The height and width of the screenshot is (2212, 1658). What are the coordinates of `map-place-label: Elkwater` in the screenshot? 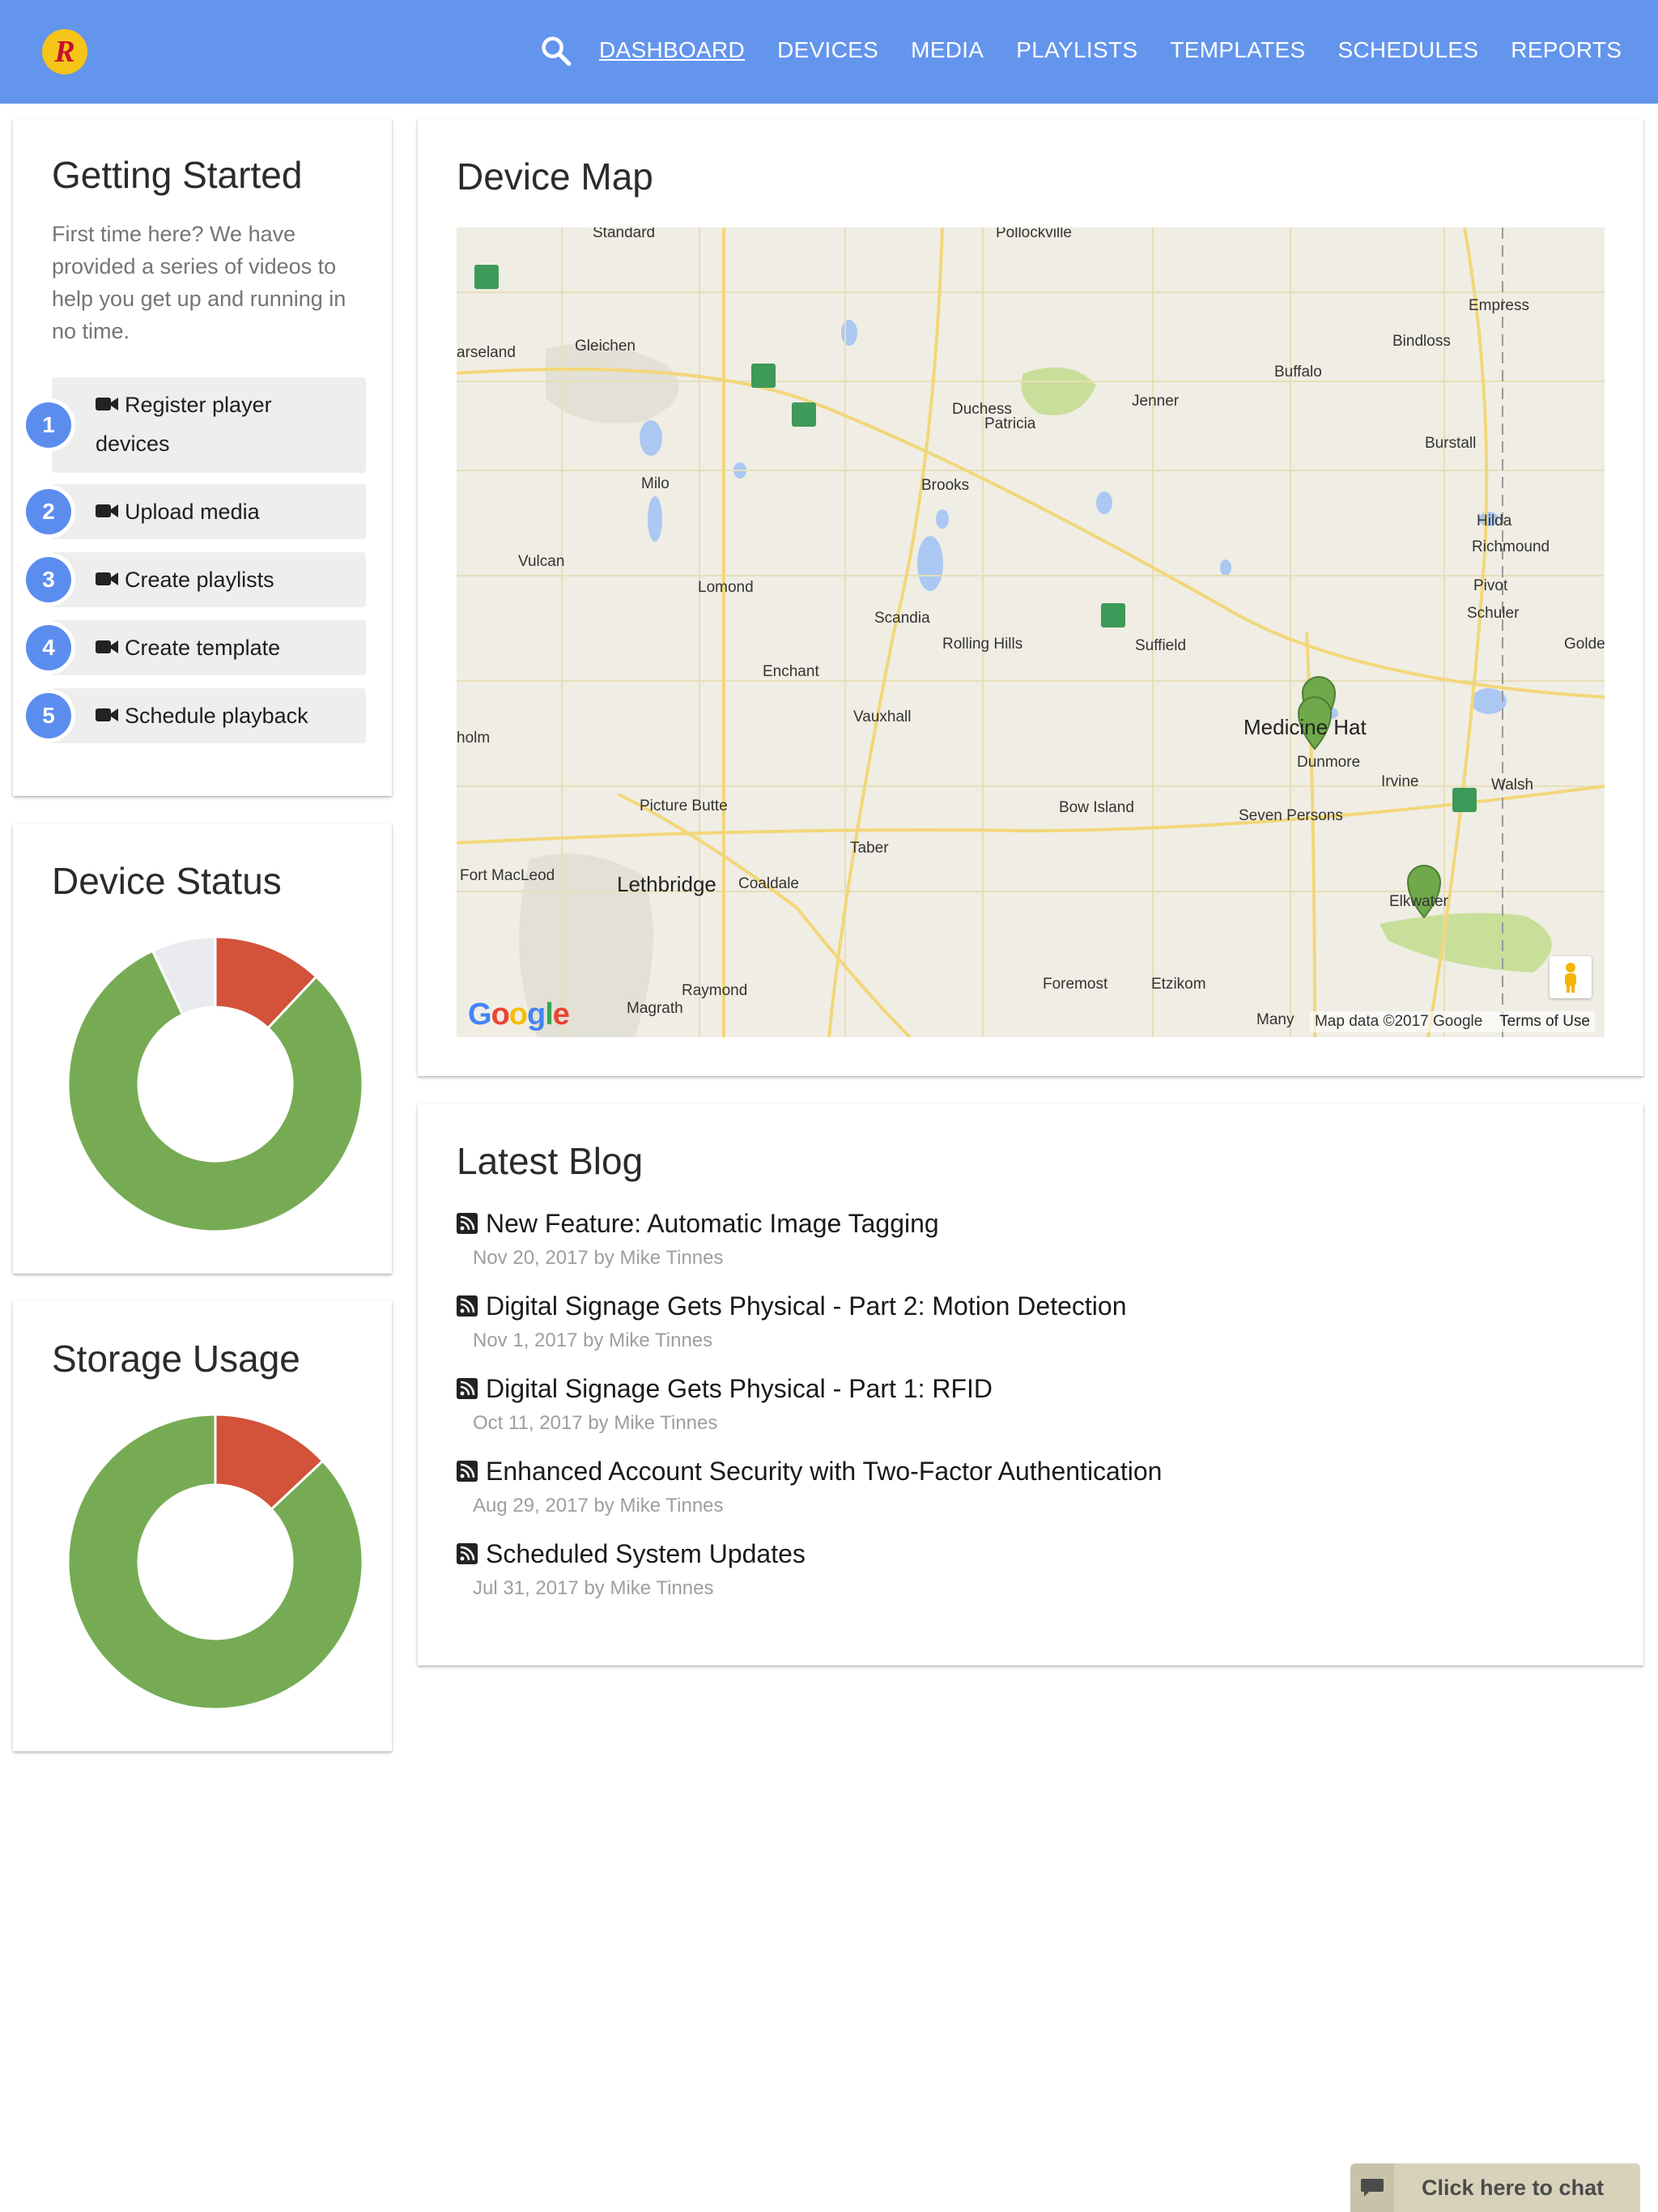 It's located at (1418, 902).